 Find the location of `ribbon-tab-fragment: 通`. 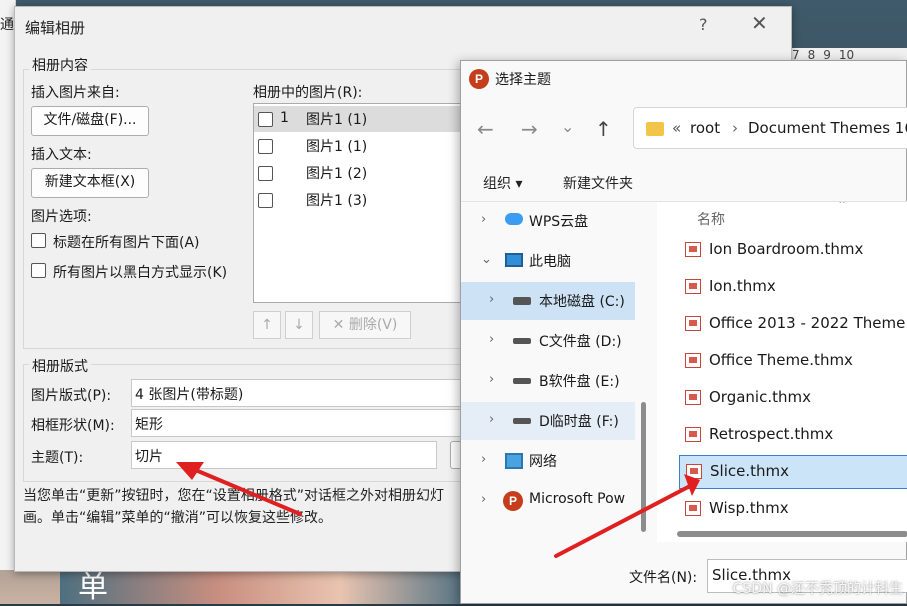

ribbon-tab-fragment: 通 is located at coordinates (7, 24).